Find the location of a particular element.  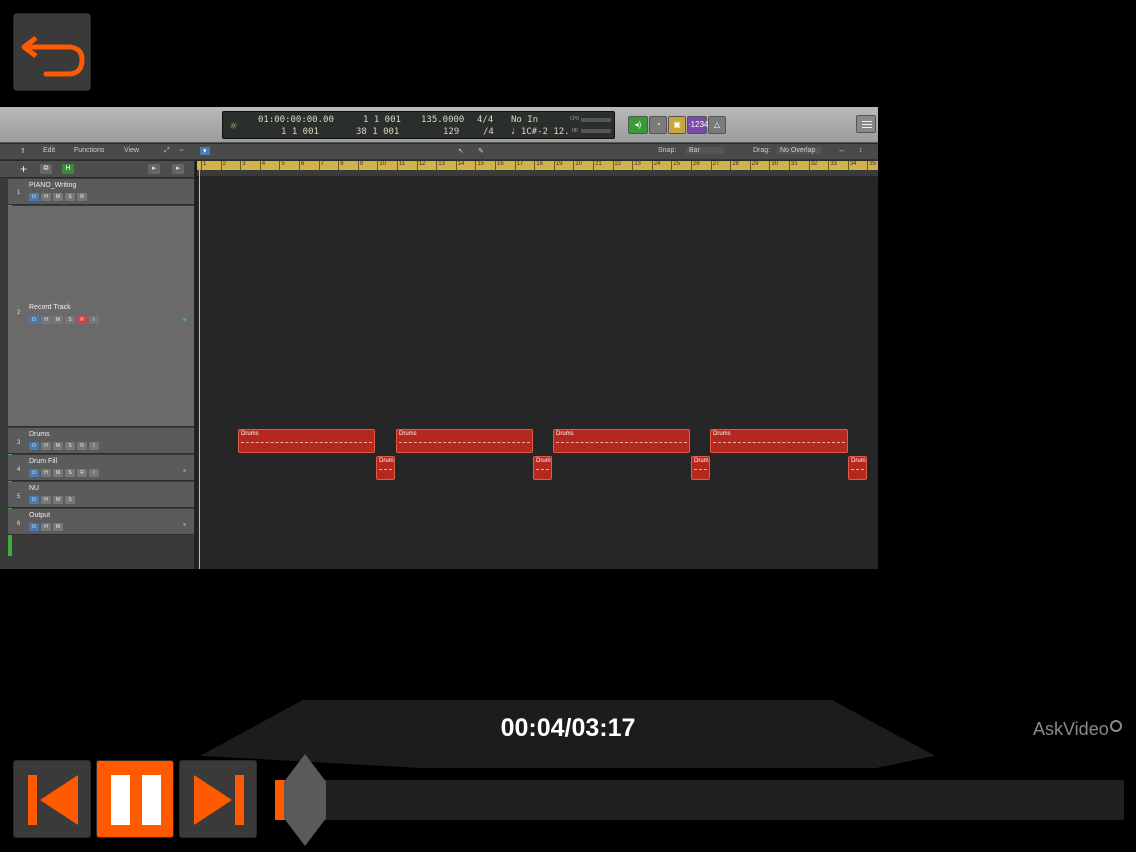

ruler-label: 29 is located at coordinates (755, 164).